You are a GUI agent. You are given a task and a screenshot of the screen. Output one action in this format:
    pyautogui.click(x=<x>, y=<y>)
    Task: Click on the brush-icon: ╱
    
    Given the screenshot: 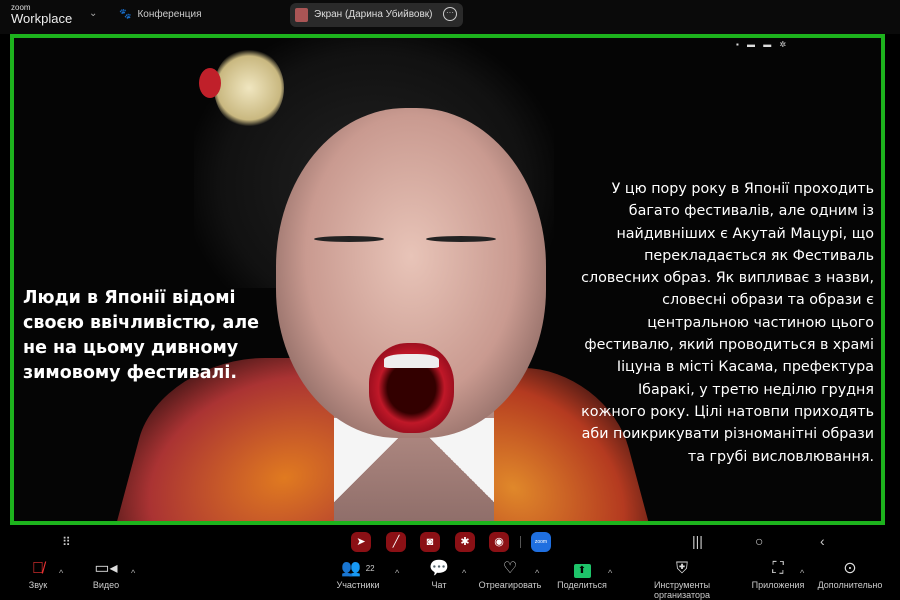 What is the action you would take?
    pyautogui.click(x=396, y=542)
    